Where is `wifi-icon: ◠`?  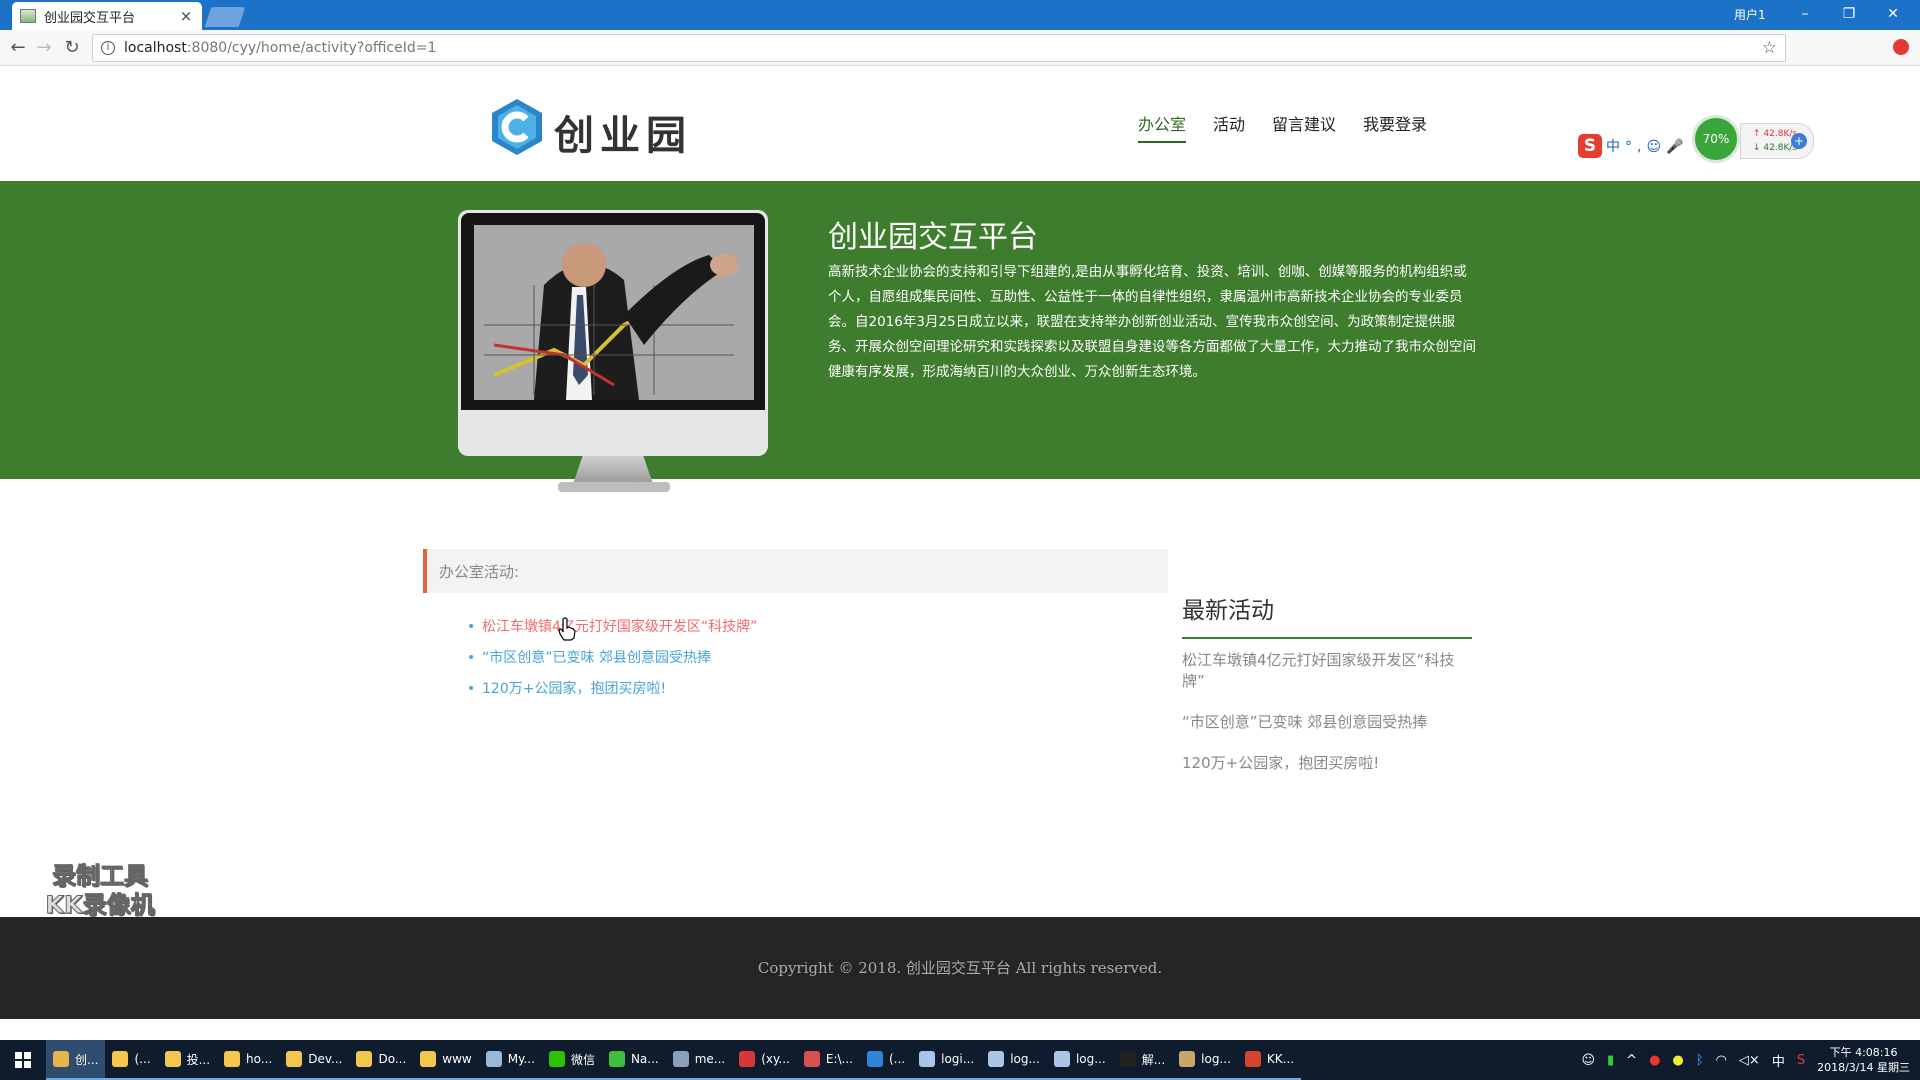
wifi-icon: ◠ is located at coordinates (1721, 1060).